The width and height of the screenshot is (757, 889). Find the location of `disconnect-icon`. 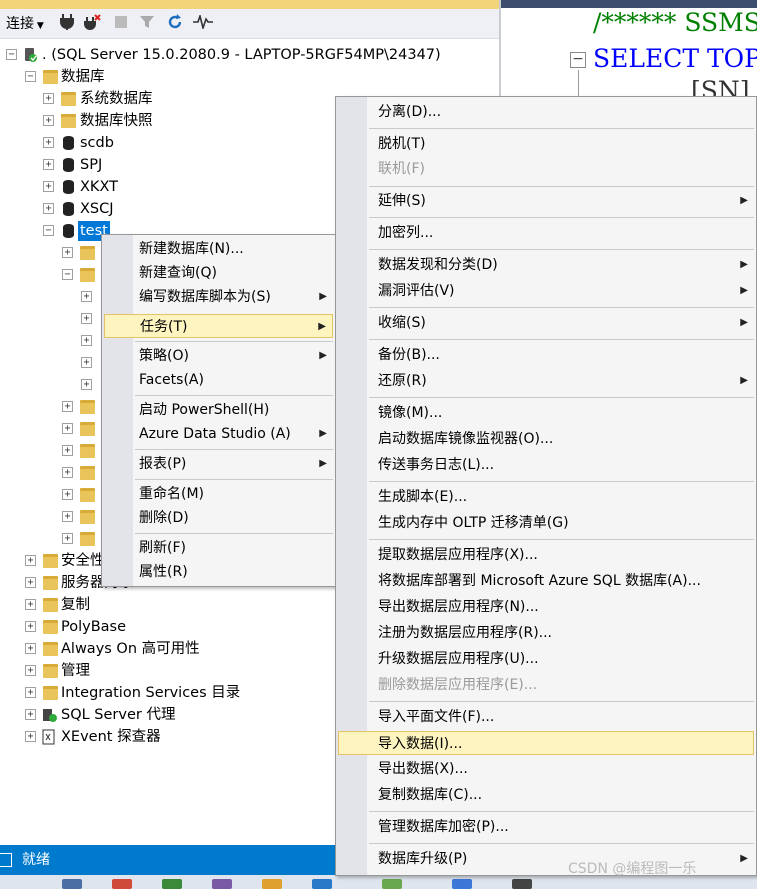

disconnect-icon is located at coordinates (93, 24).